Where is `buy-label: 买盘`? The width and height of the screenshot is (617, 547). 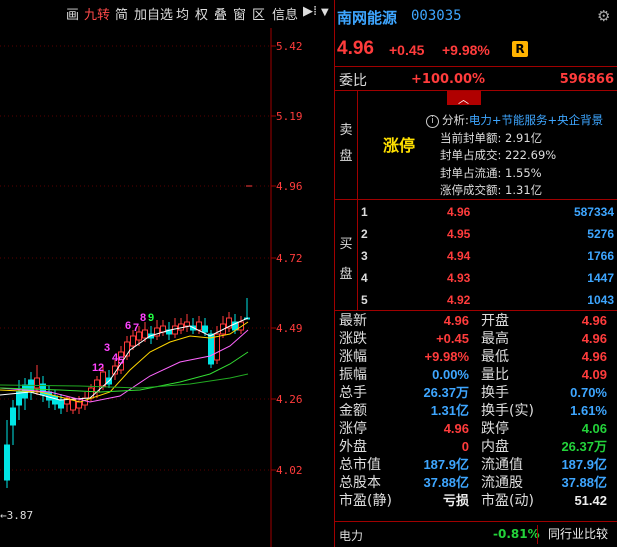
buy-label: 买盘 is located at coordinates (346, 259).